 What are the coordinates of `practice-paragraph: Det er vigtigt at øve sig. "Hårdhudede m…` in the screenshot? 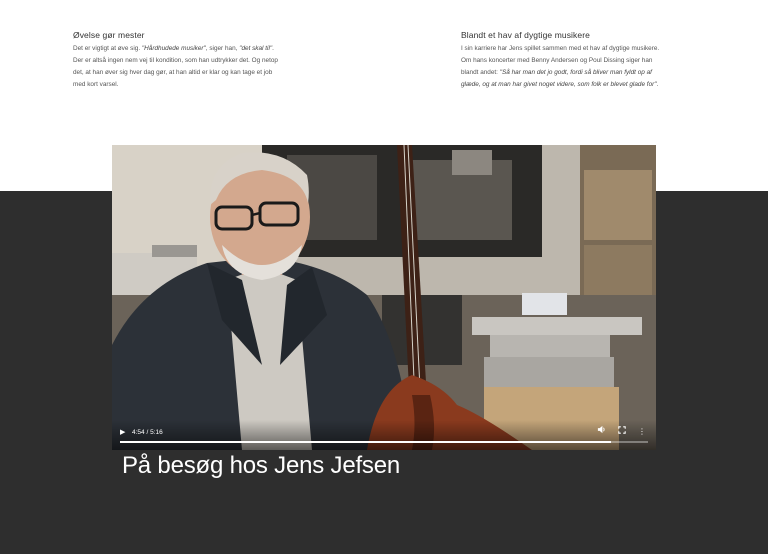 It's located at (193, 67).